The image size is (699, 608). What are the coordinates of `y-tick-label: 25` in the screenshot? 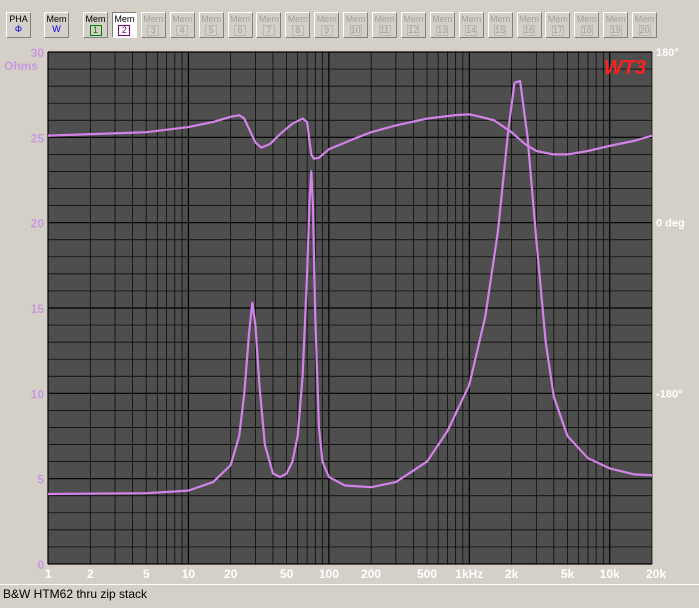 It's located at (38, 138).